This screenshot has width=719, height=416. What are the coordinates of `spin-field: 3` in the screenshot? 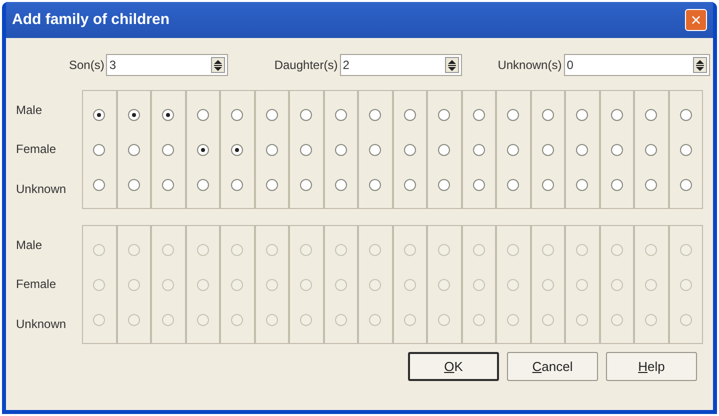 It's located at (167, 65).